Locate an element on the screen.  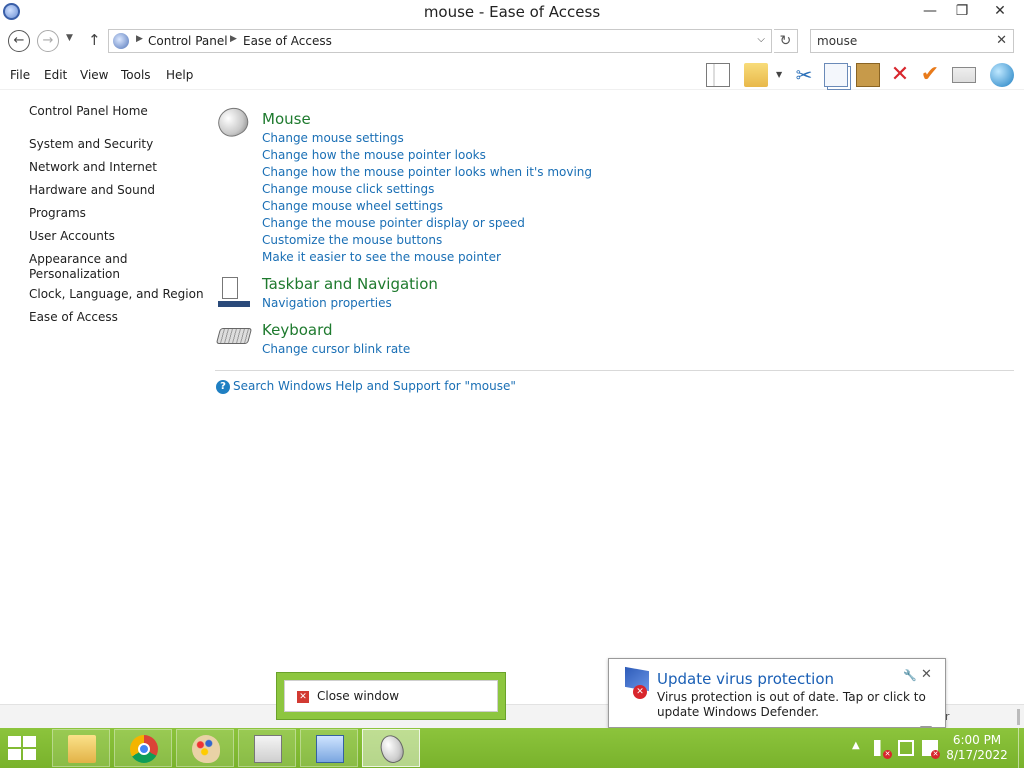
minimize-button: — is located at coordinates (930, 11).